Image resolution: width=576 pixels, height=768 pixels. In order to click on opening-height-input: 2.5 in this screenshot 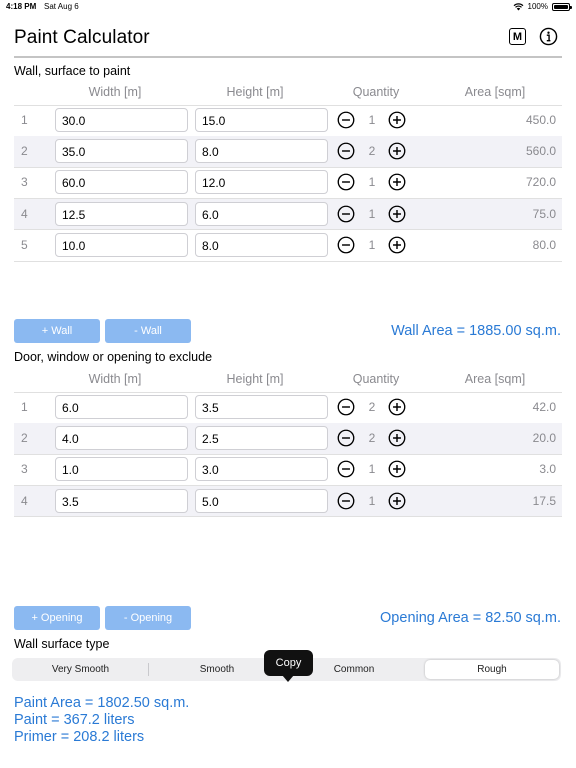, I will do `click(261, 438)`.